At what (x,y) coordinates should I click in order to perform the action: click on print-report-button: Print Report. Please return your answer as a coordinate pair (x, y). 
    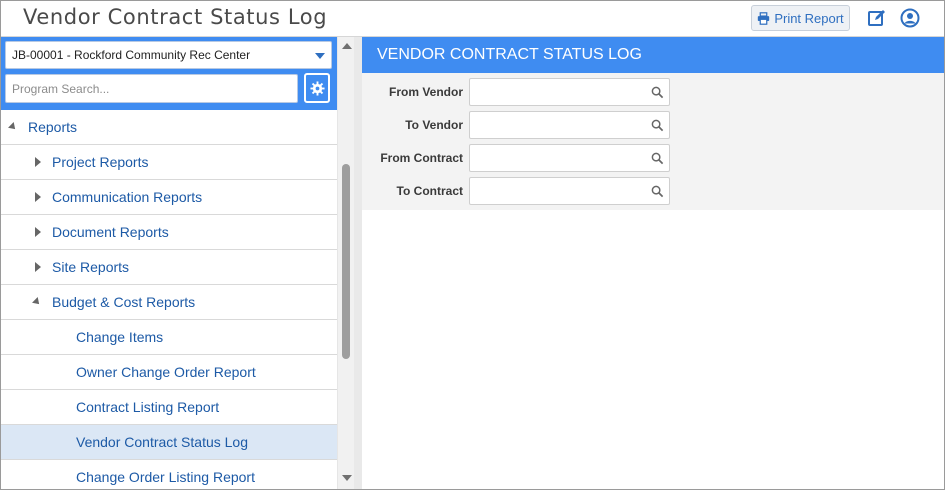
    Looking at the image, I should click on (800, 18).